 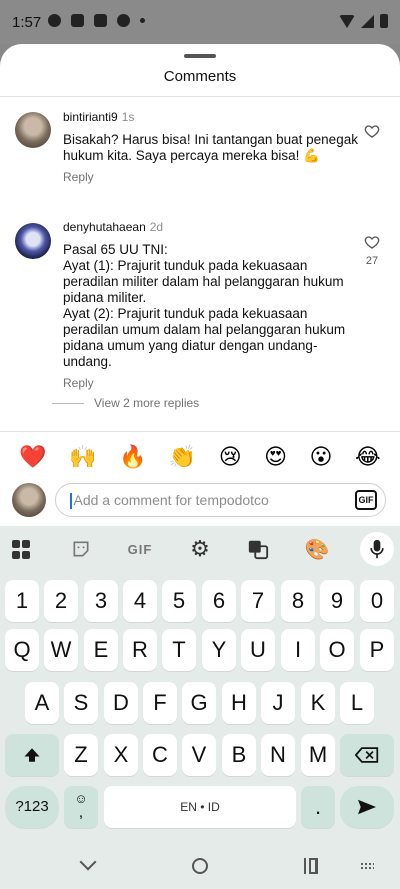 What do you see at coordinates (140, 650) in the screenshot?
I see `key: R` at bounding box center [140, 650].